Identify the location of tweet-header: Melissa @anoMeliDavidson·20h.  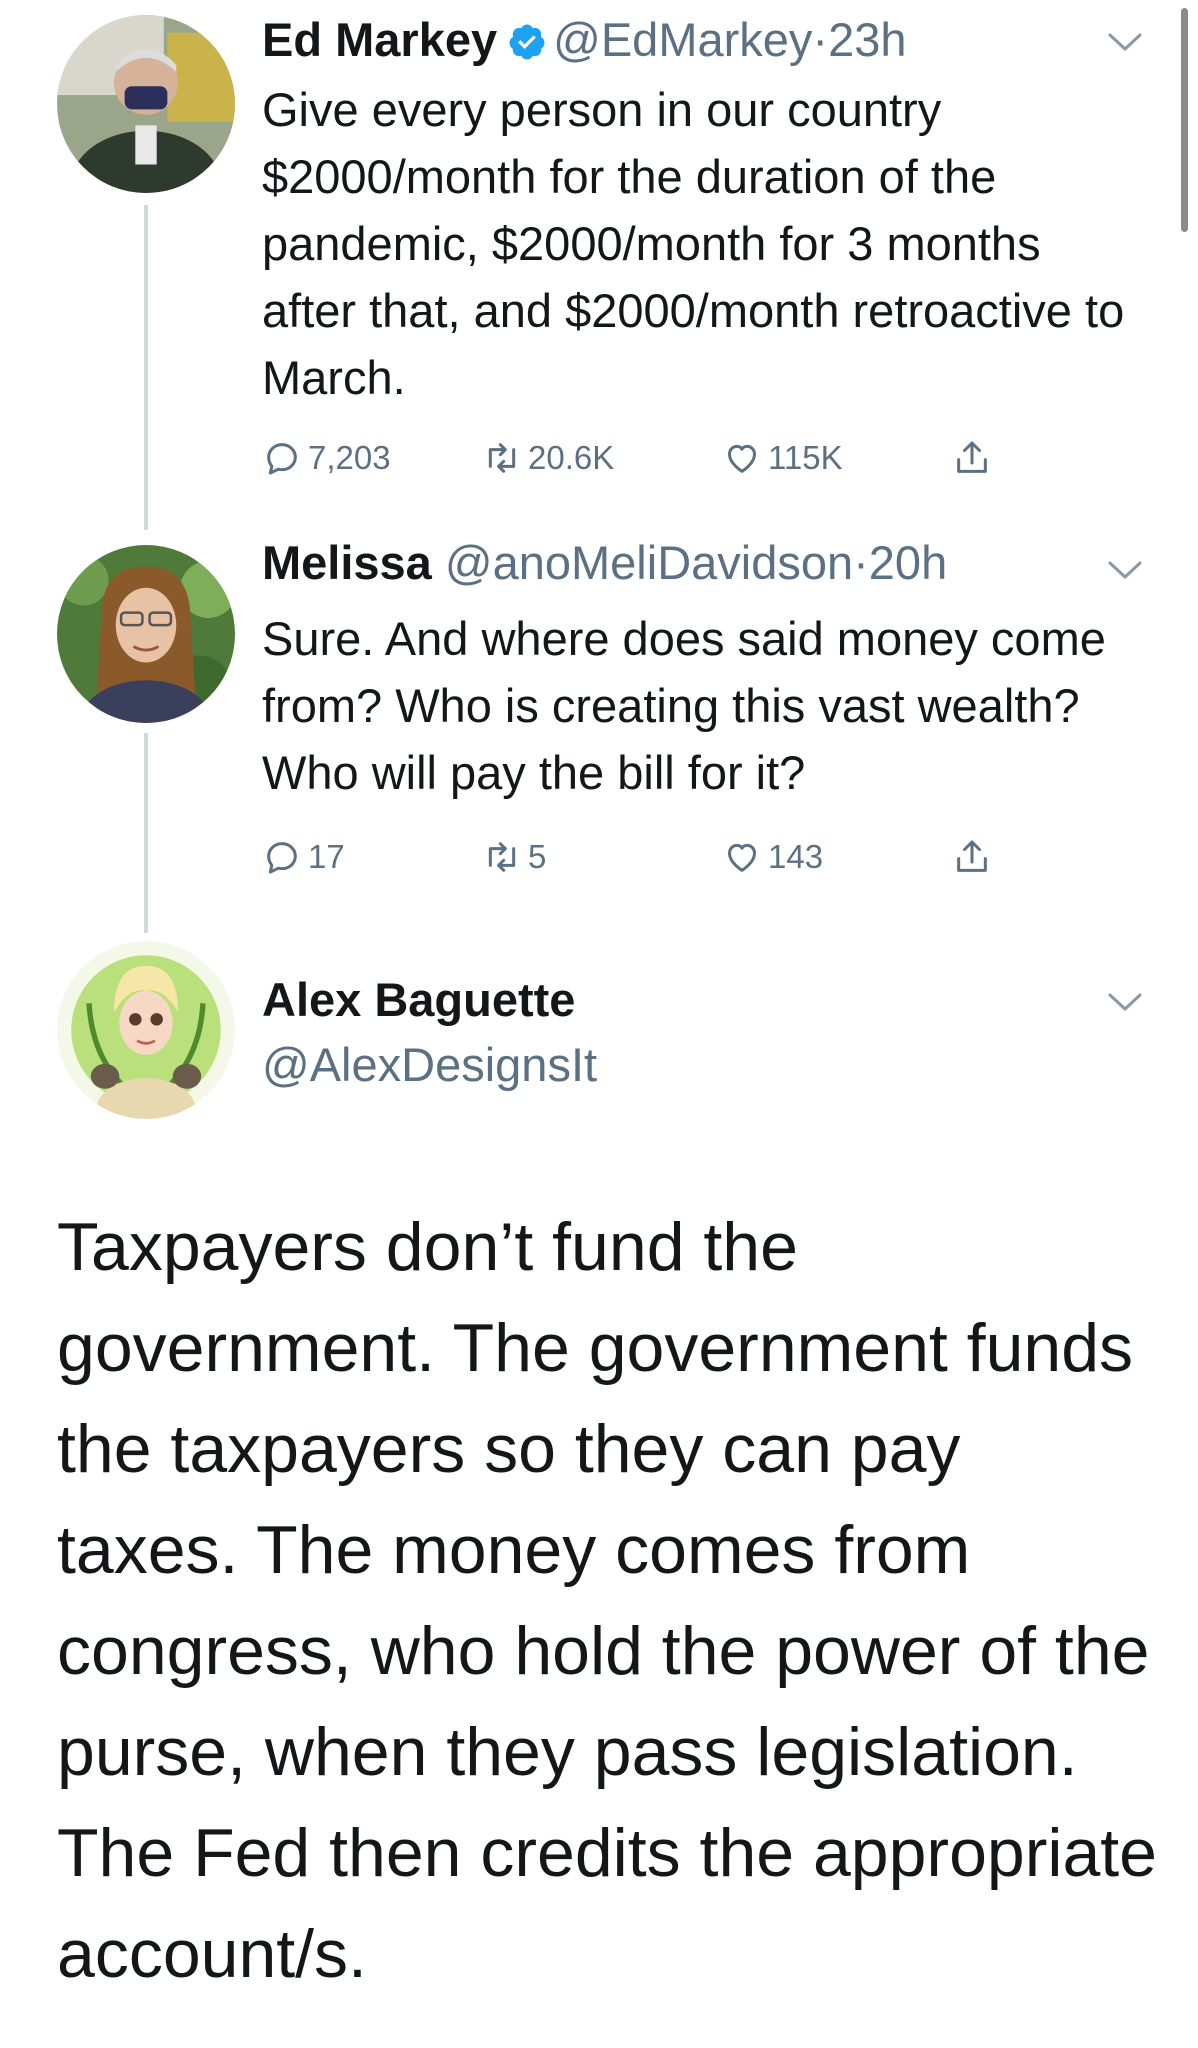
(604, 563).